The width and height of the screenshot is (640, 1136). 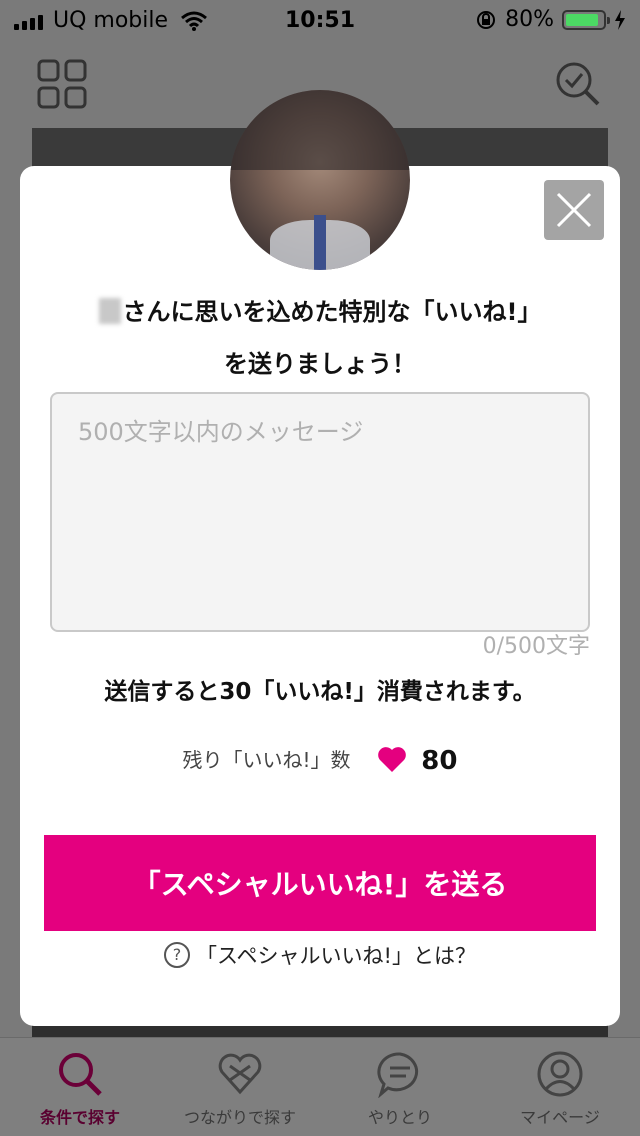 I want to click on remaining-count: 80, so click(x=439, y=761).